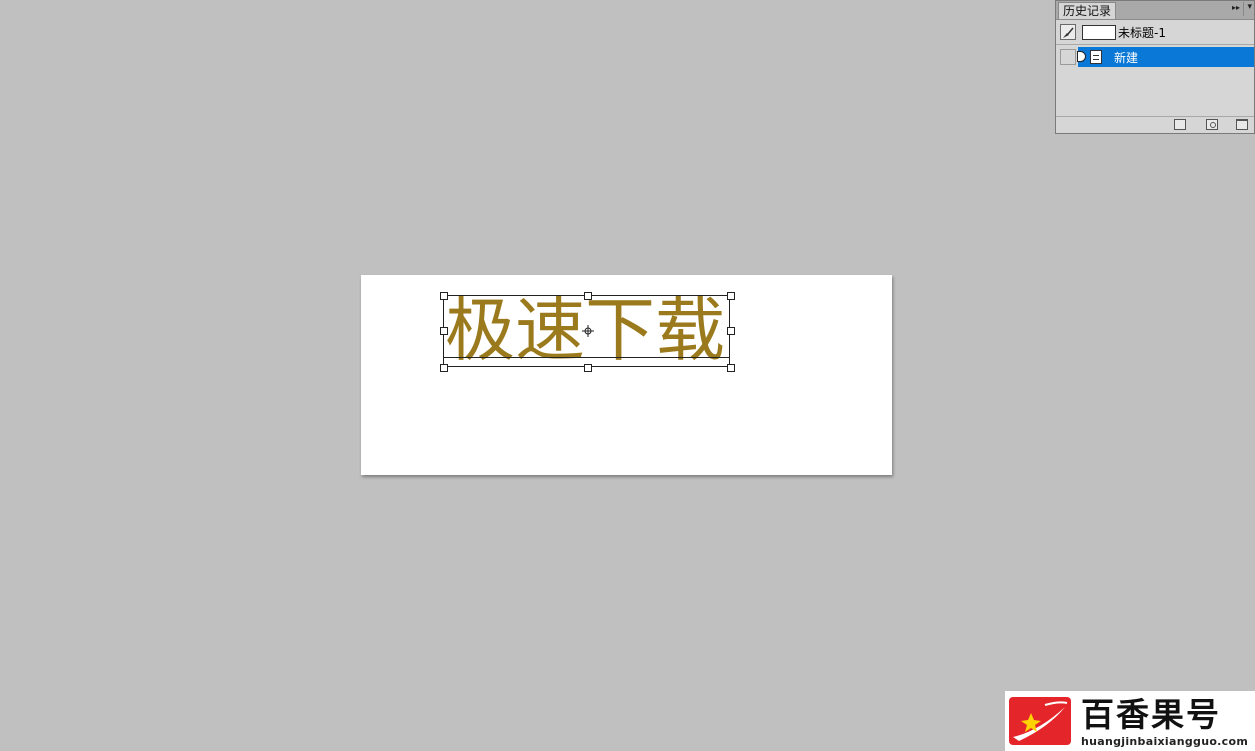  What do you see at coordinates (1236, 7) in the screenshot?
I see `panel-menu-icon: ▸▸` at bounding box center [1236, 7].